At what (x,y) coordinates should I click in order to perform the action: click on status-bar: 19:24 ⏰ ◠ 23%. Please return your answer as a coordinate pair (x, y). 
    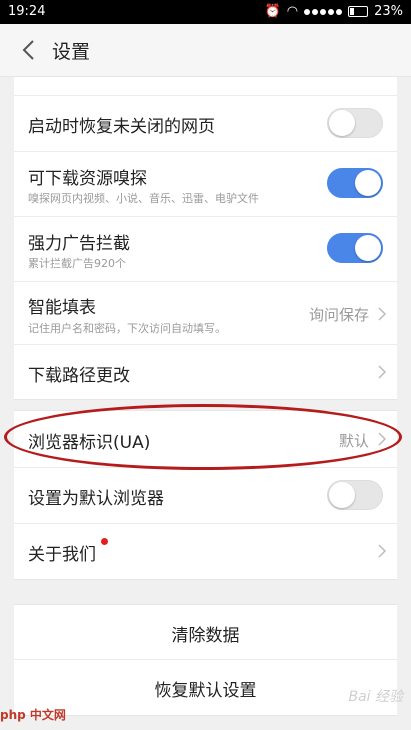
    Looking at the image, I should click on (205, 12).